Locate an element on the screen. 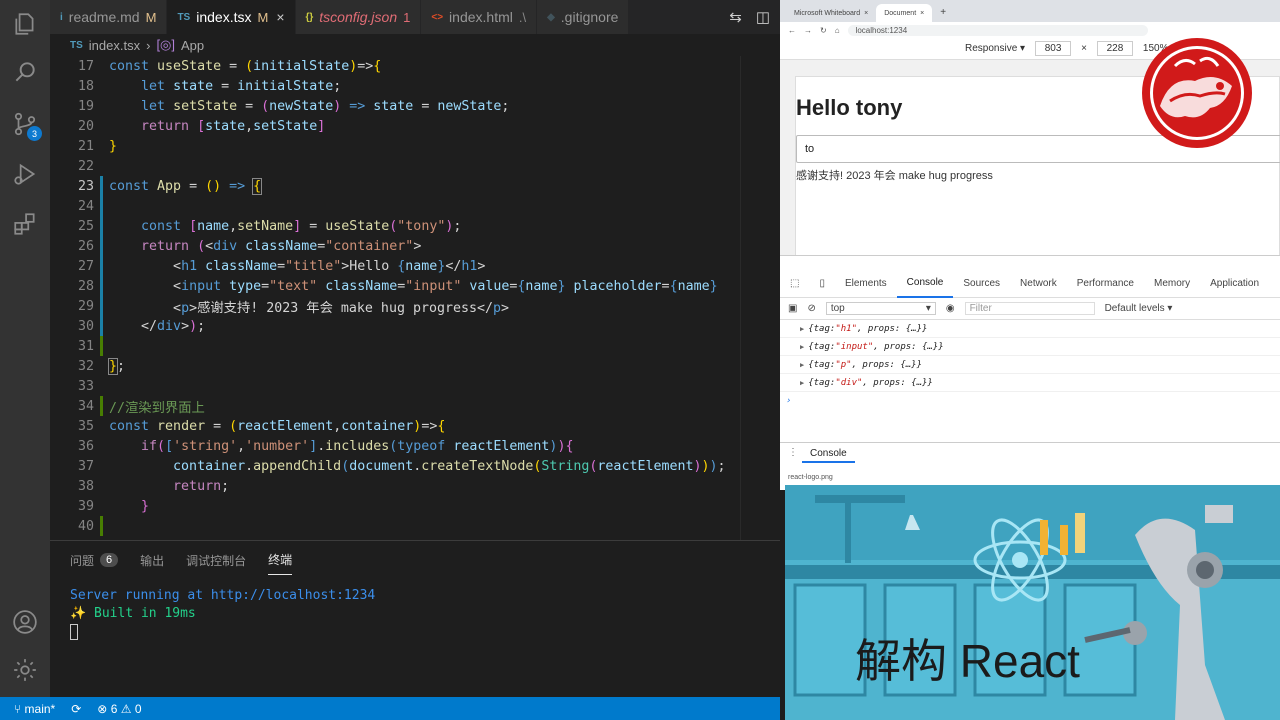 The width and height of the screenshot is (1280, 720). viewport-width-input: 803 is located at coordinates (1053, 48).